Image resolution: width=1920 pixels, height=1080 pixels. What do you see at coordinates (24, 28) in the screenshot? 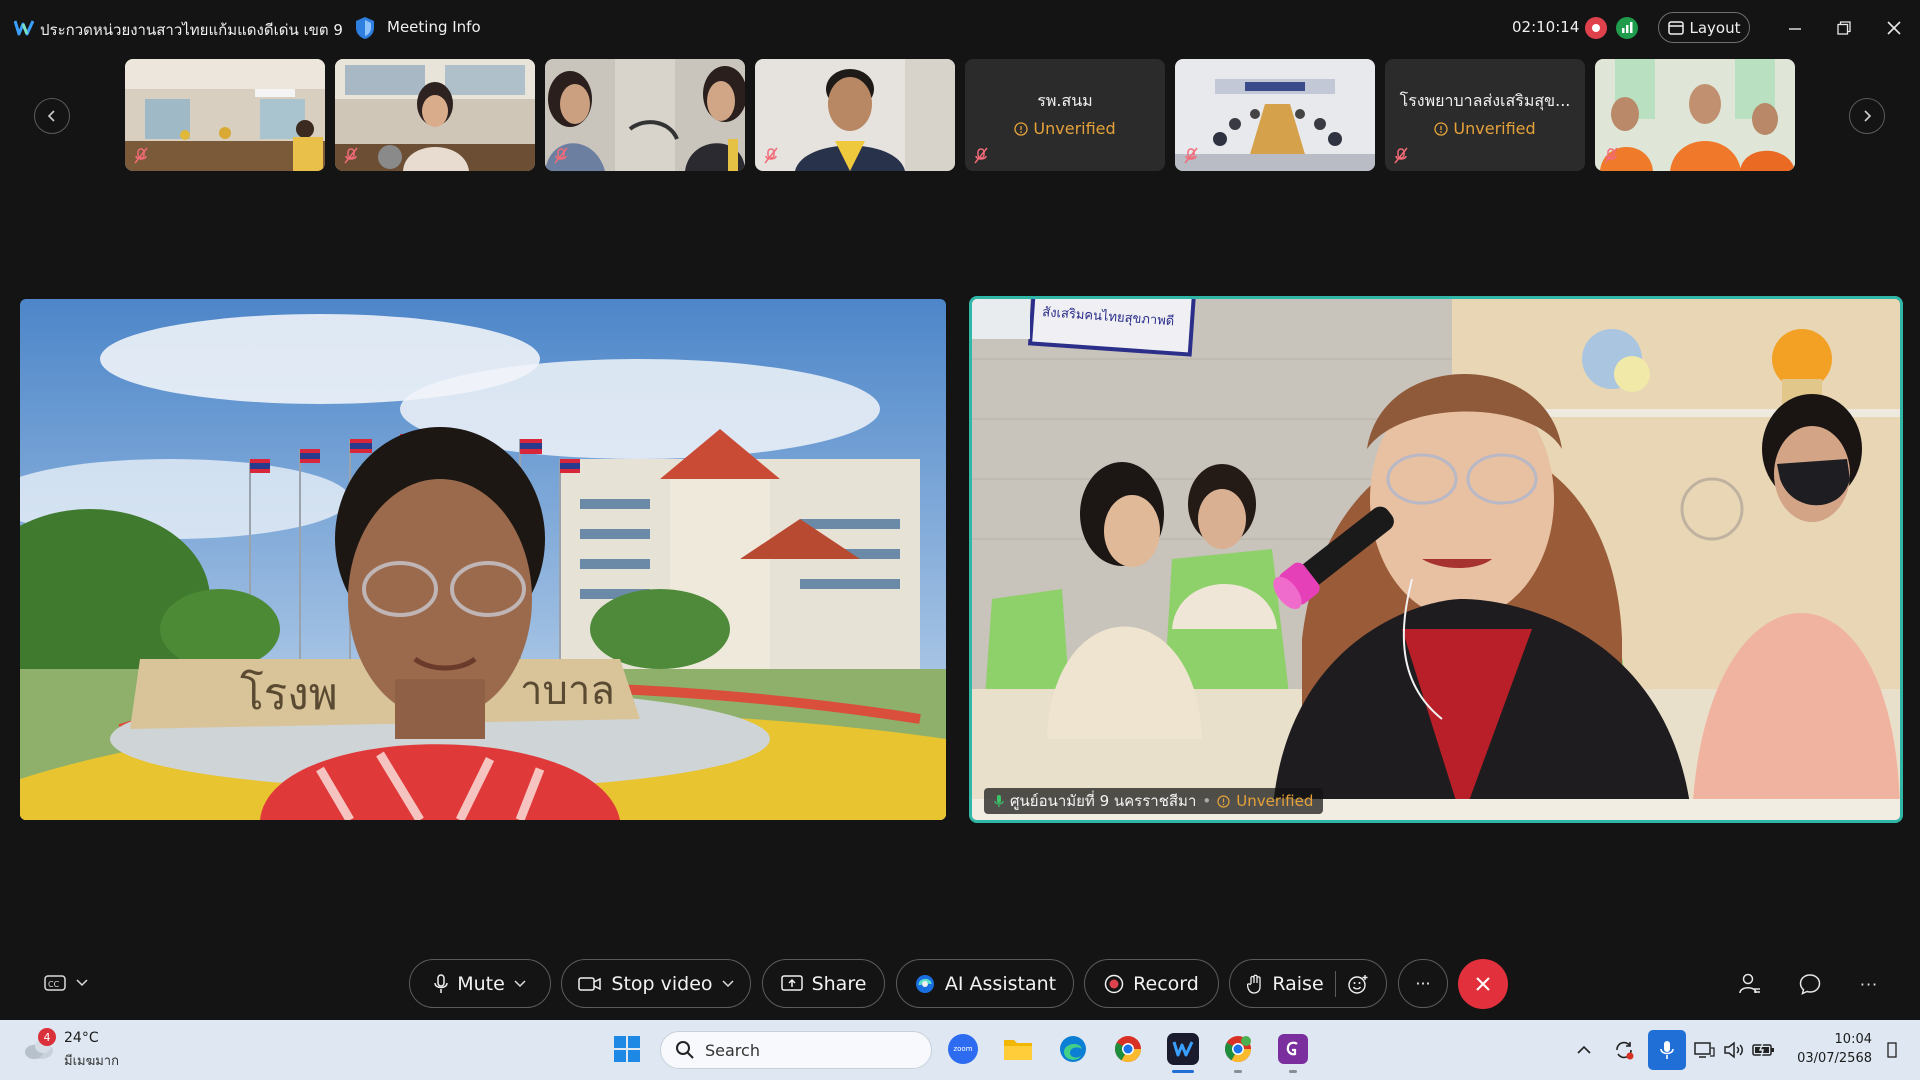
I see `webex-logo-icon` at bounding box center [24, 28].